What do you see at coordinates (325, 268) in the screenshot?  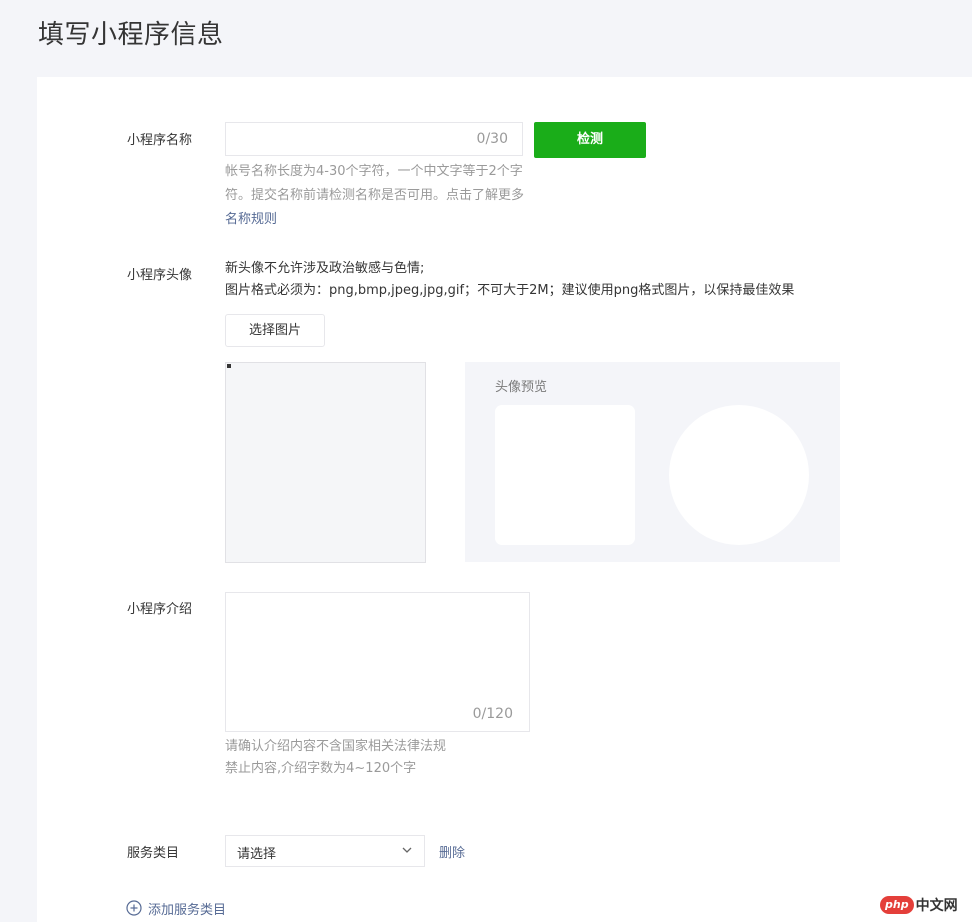 I see `avatar-rule-1: 新头像不允许涉及政治敏感与色情;` at bounding box center [325, 268].